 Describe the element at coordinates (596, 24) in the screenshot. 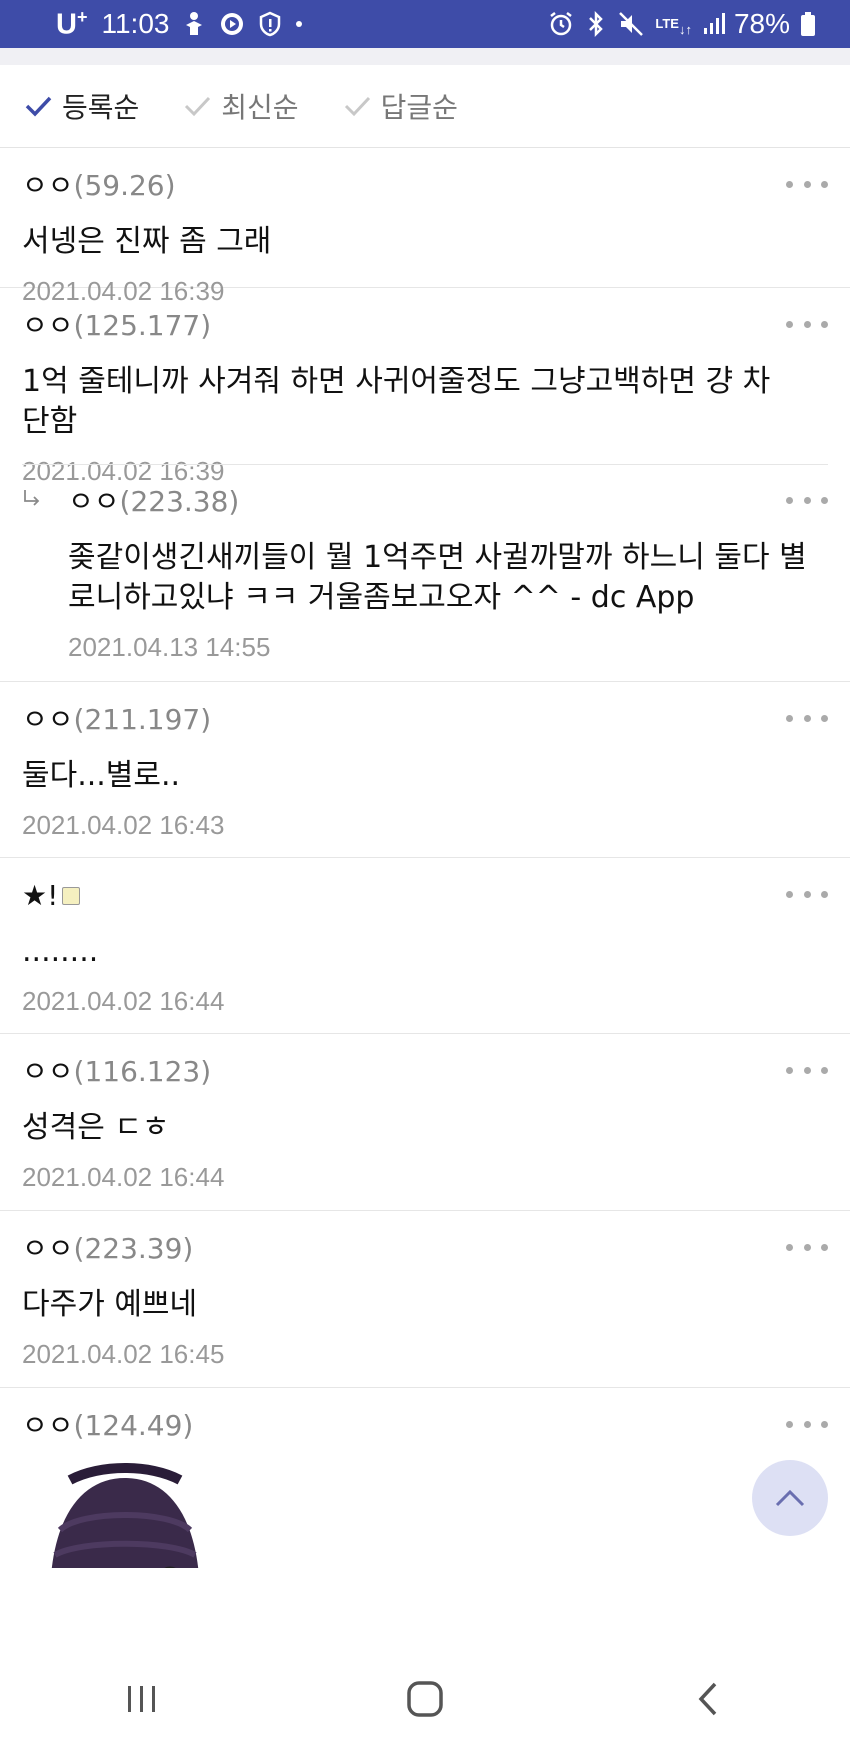

I see `bluetooth-icon` at that location.